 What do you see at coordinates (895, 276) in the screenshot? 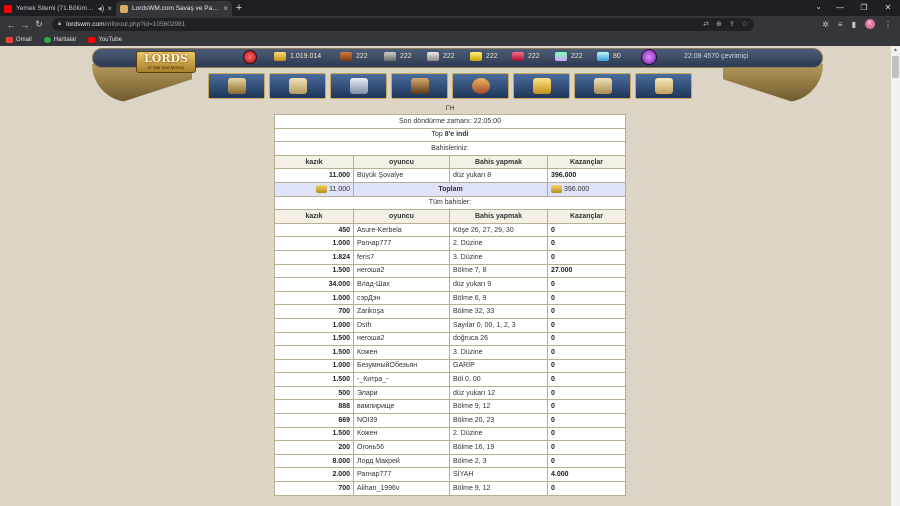
I see `page-scrollbar: ▲` at bounding box center [895, 276].